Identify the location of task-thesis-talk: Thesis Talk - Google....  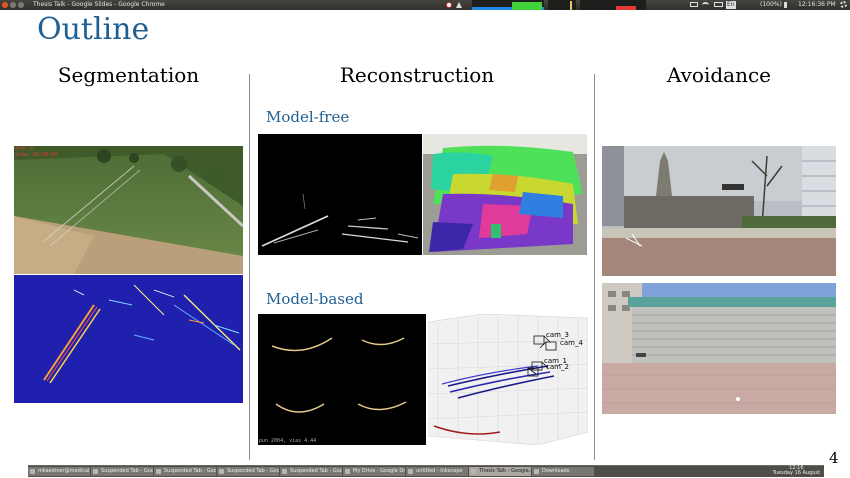
(500, 471).